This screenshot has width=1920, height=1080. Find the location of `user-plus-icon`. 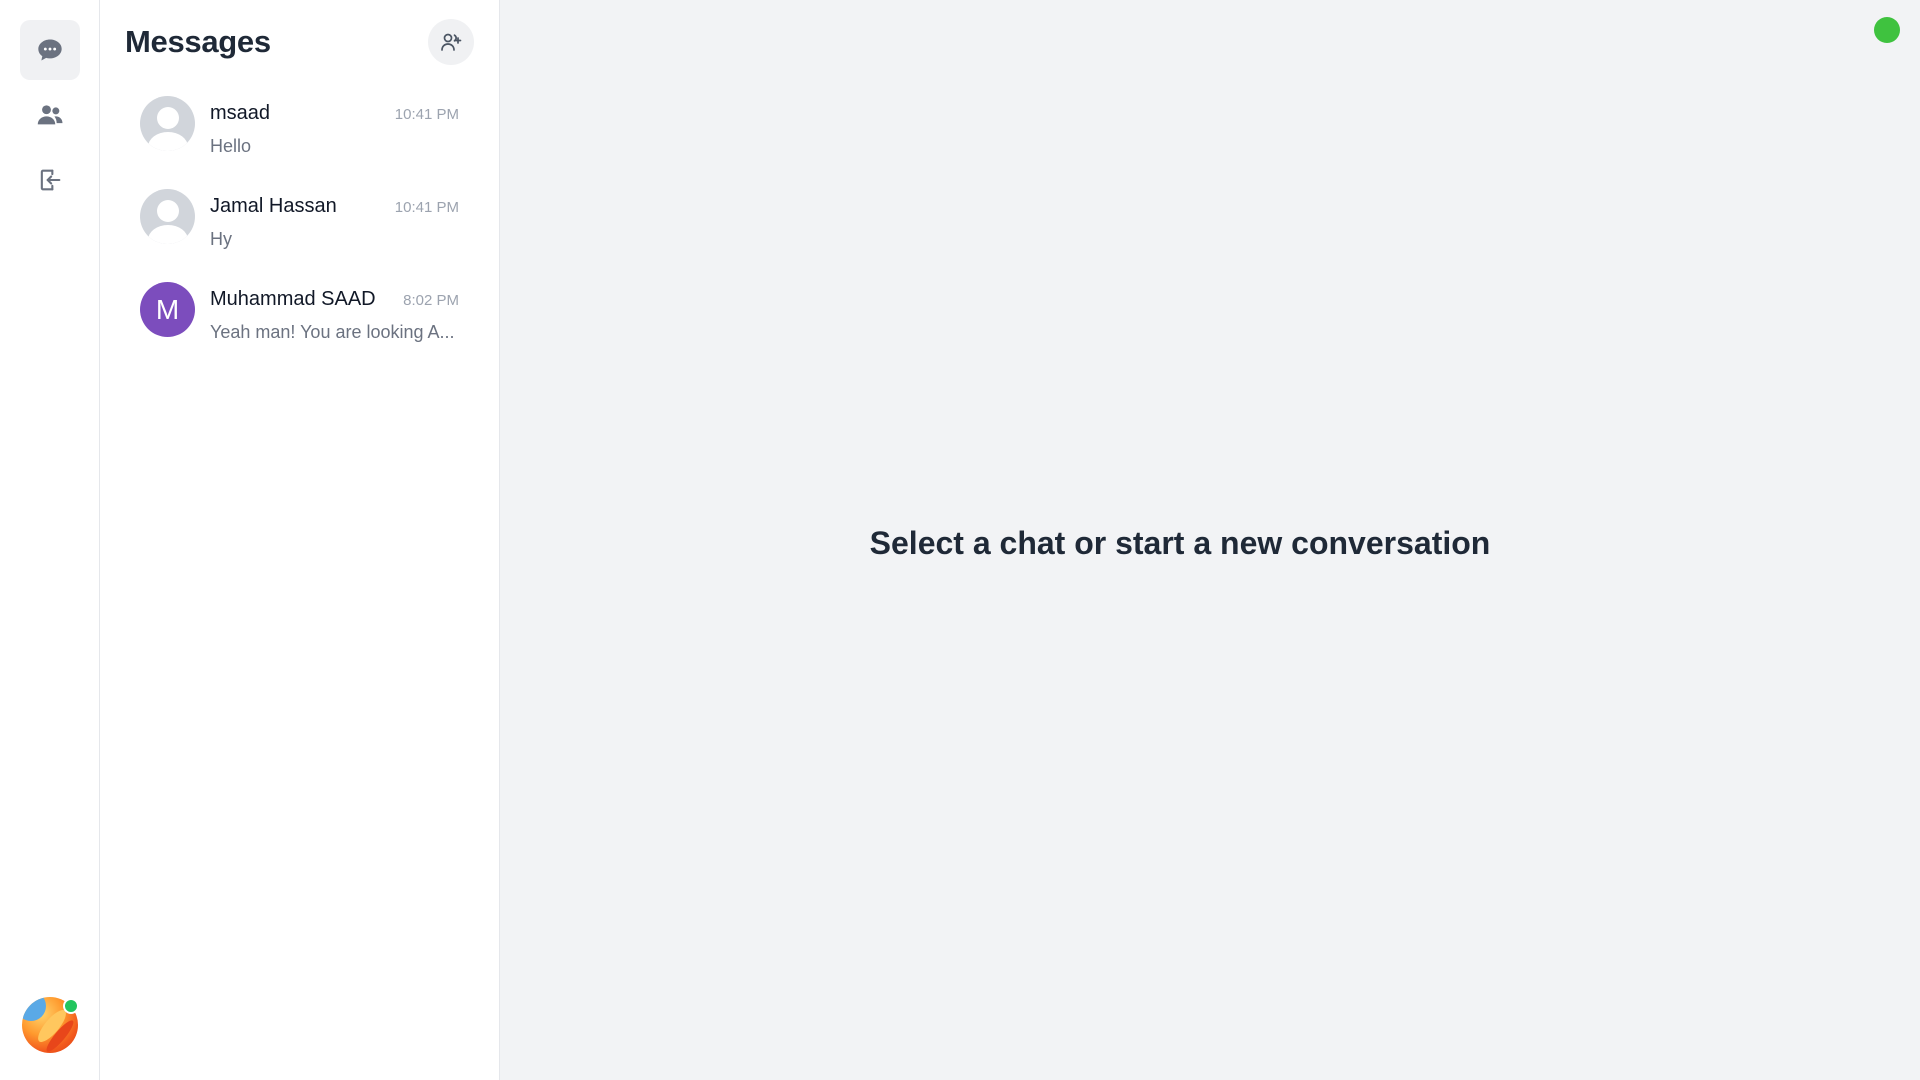

user-plus-icon is located at coordinates (451, 42).